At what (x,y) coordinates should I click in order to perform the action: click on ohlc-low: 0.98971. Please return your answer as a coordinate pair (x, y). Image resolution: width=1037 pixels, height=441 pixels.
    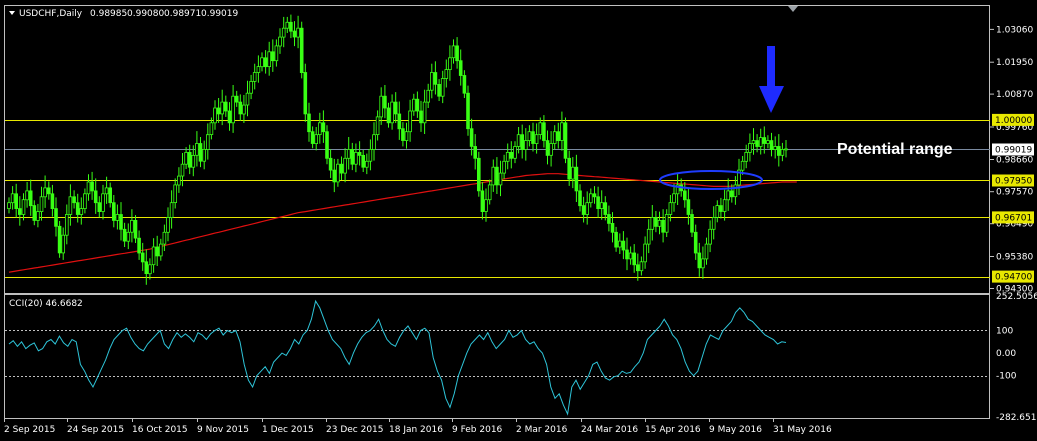
    Looking at the image, I should click on (182, 14).